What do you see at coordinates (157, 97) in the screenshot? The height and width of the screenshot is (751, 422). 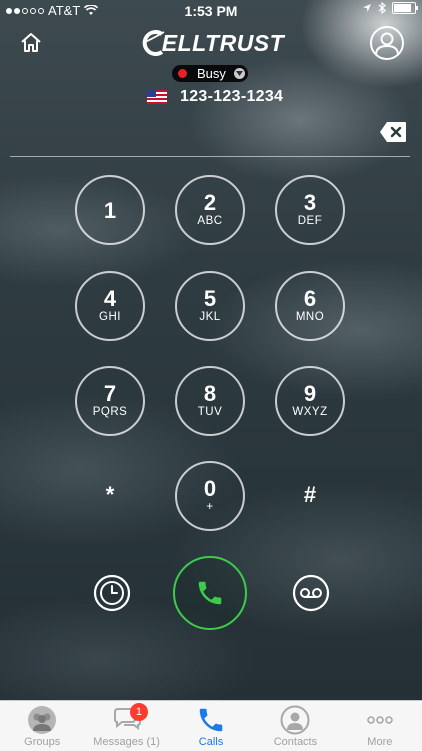 I see `us-flag-icon` at bounding box center [157, 97].